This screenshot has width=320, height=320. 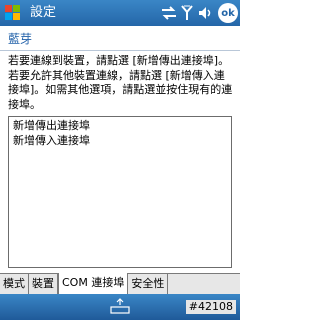 What do you see at coordinates (120, 13) in the screenshot?
I see `title-bar: 設定 ok` at bounding box center [120, 13].